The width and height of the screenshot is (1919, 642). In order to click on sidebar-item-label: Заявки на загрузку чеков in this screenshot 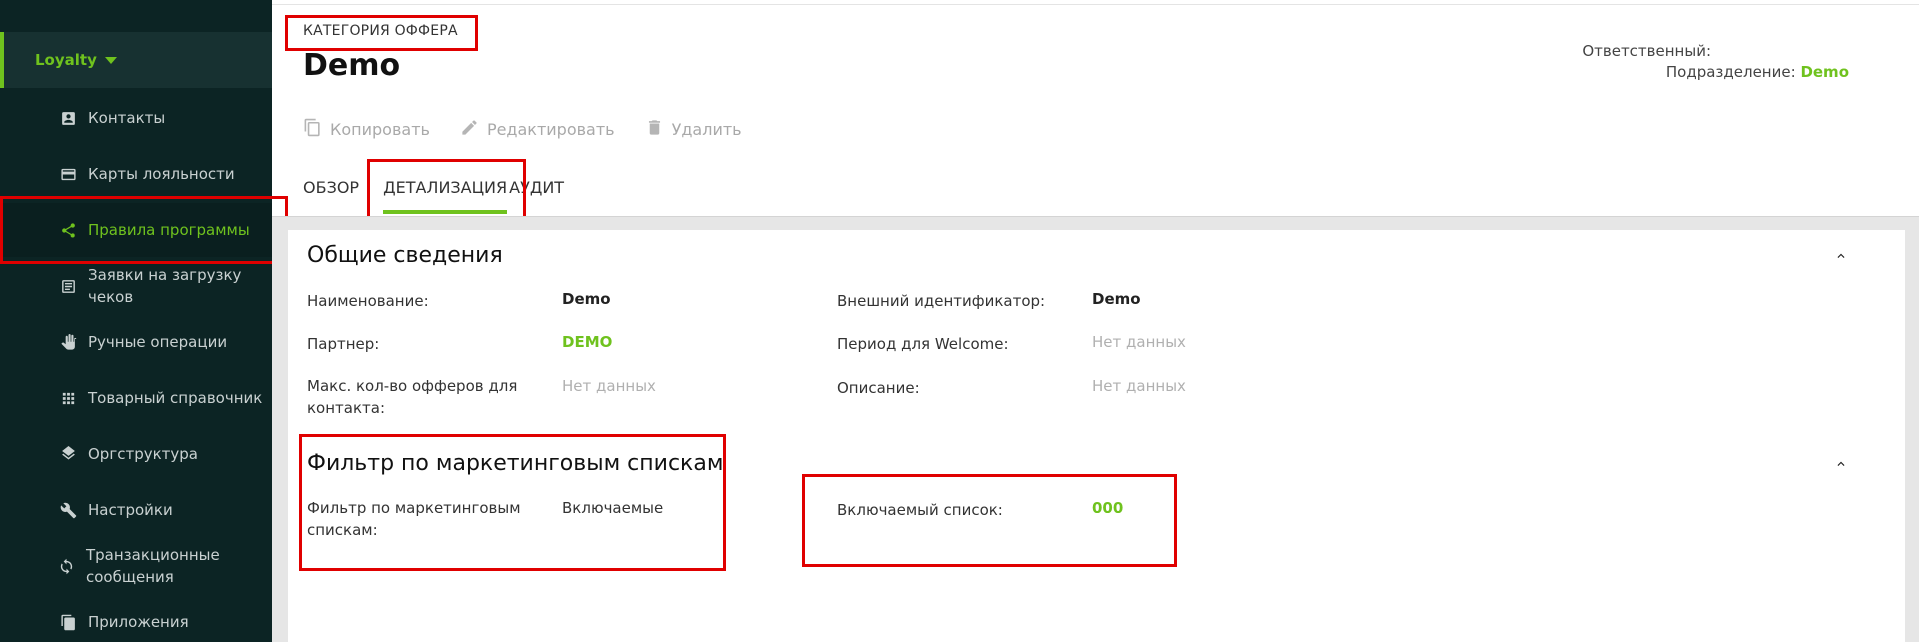, I will do `click(165, 286)`.